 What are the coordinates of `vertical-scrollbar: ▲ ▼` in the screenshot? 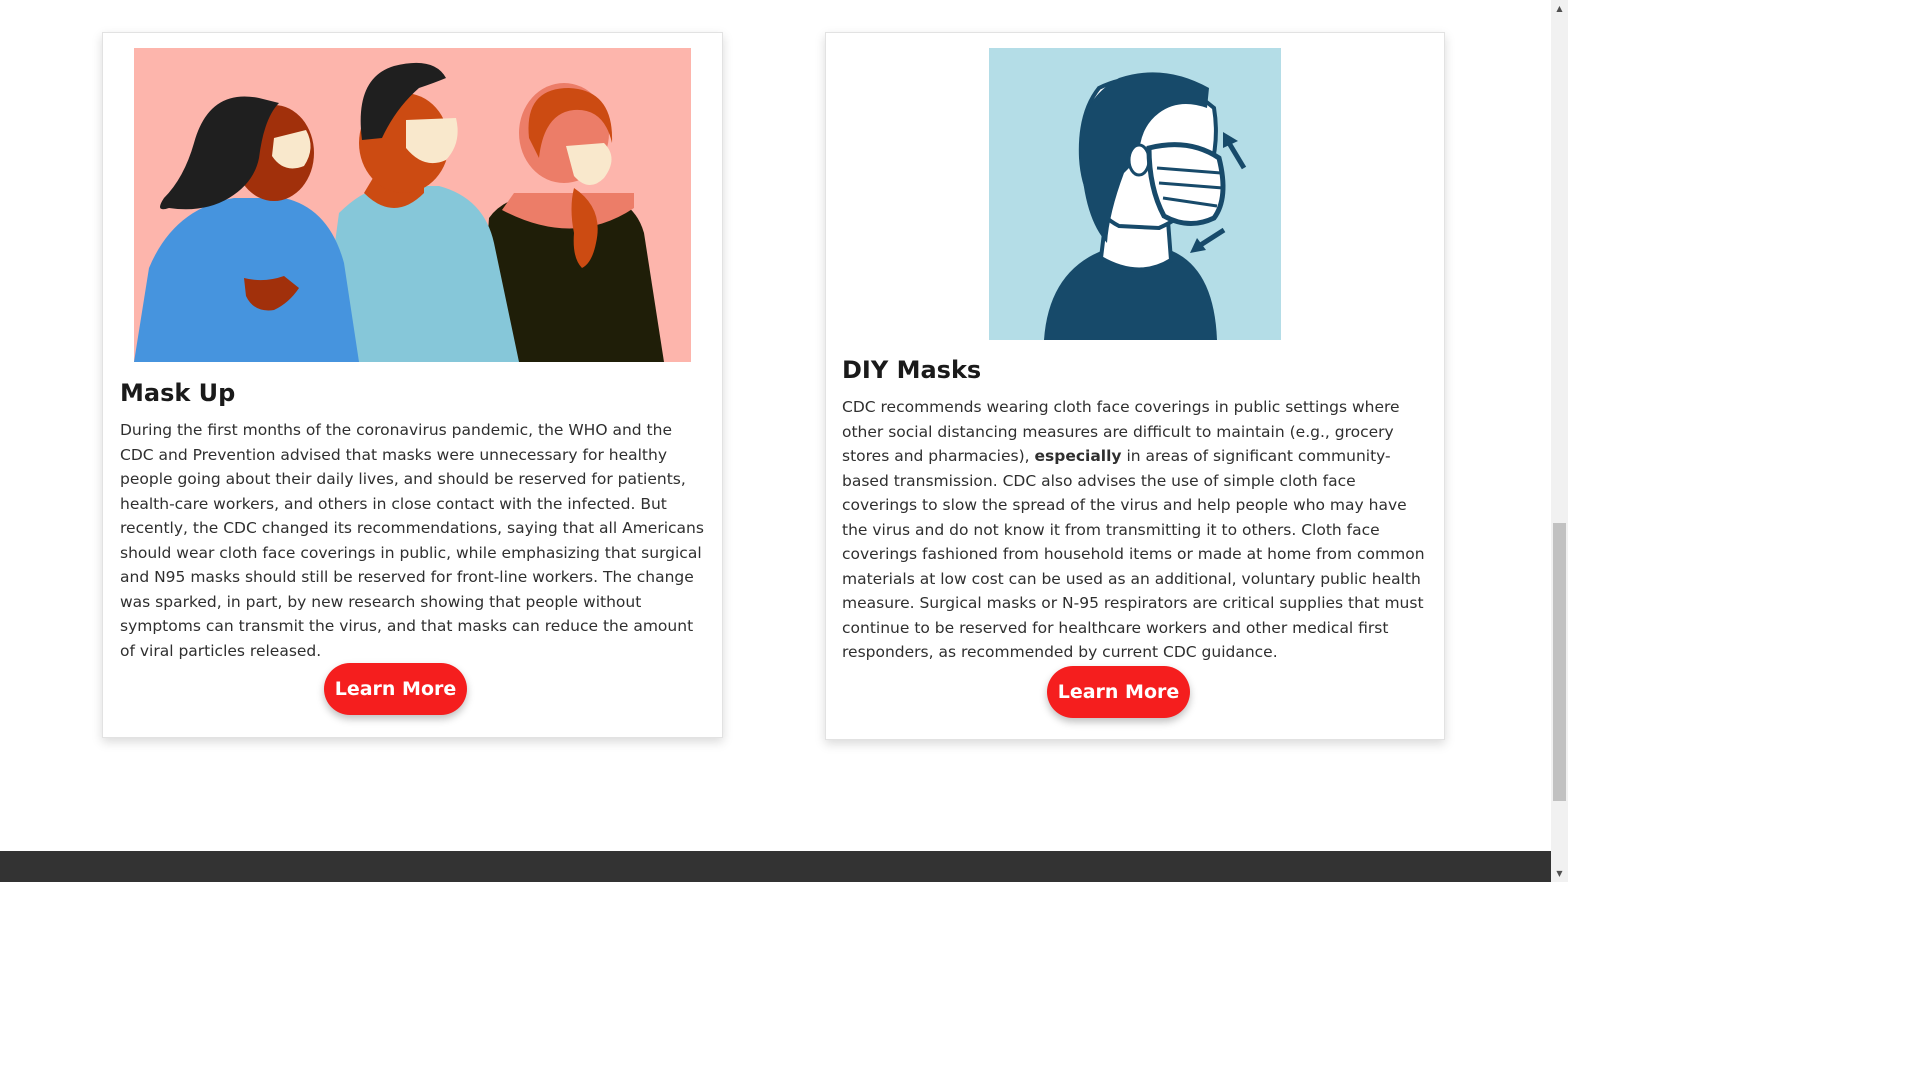 It's located at (1559, 441).